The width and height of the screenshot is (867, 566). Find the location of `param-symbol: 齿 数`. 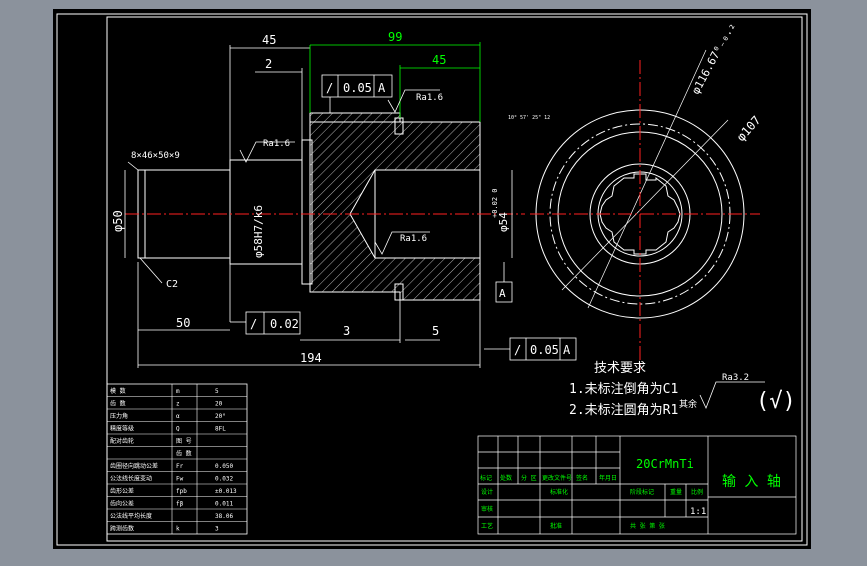

param-symbol: 齿 数 is located at coordinates (184, 454).